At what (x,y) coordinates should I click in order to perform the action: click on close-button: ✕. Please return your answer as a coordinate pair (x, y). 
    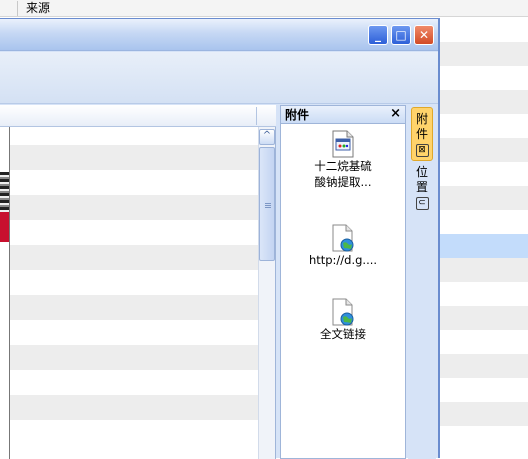
    Looking at the image, I should click on (424, 35).